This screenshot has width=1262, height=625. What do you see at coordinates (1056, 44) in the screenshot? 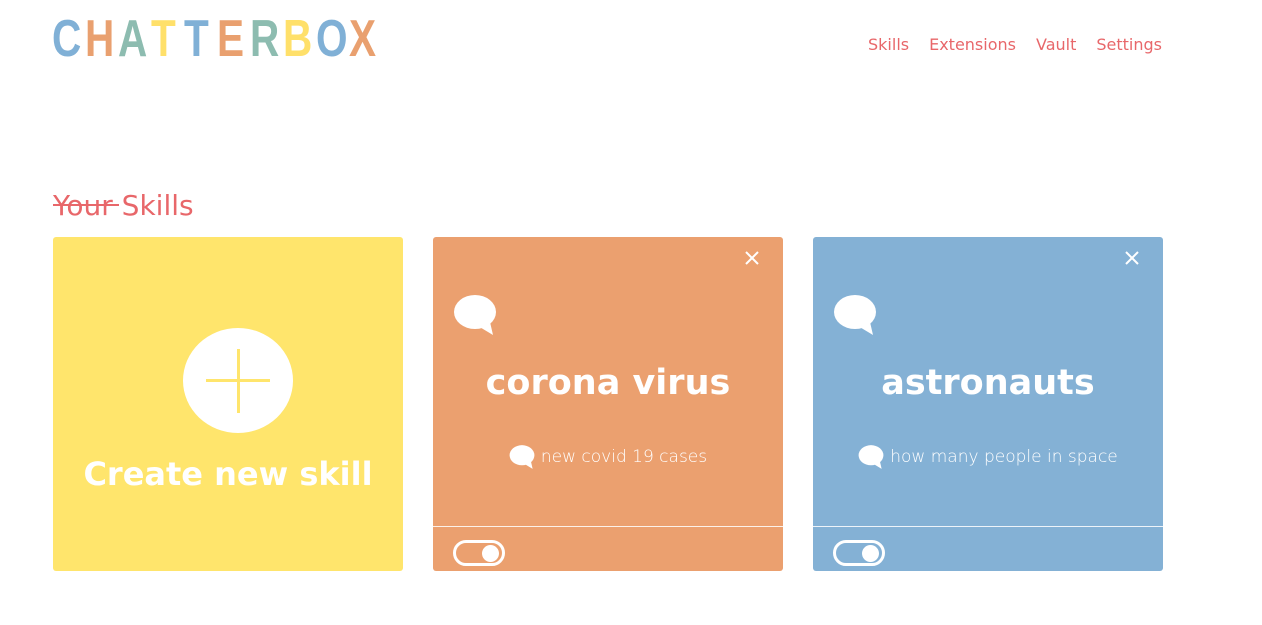
I see `nav-vault-link: Vault` at bounding box center [1056, 44].